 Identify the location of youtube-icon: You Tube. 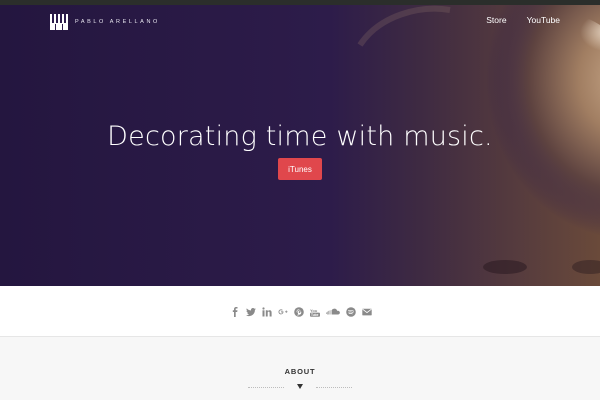
(315, 312).